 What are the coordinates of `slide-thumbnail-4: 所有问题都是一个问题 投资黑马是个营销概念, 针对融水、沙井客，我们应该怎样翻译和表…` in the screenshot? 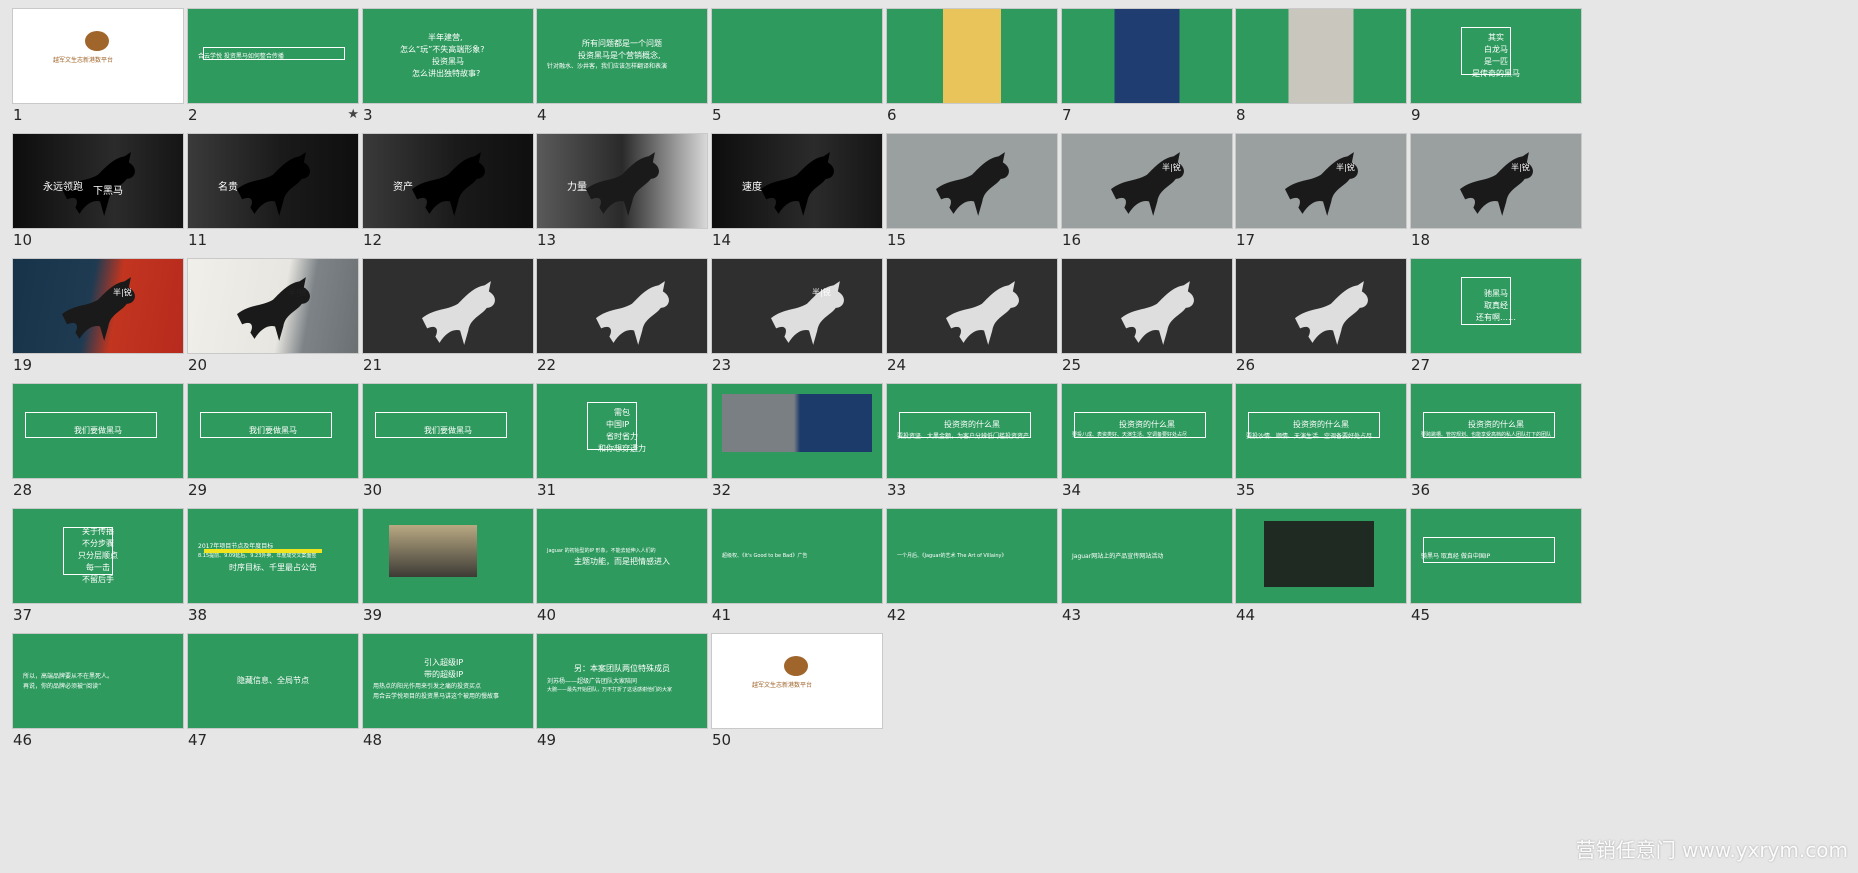 It's located at (622, 65).